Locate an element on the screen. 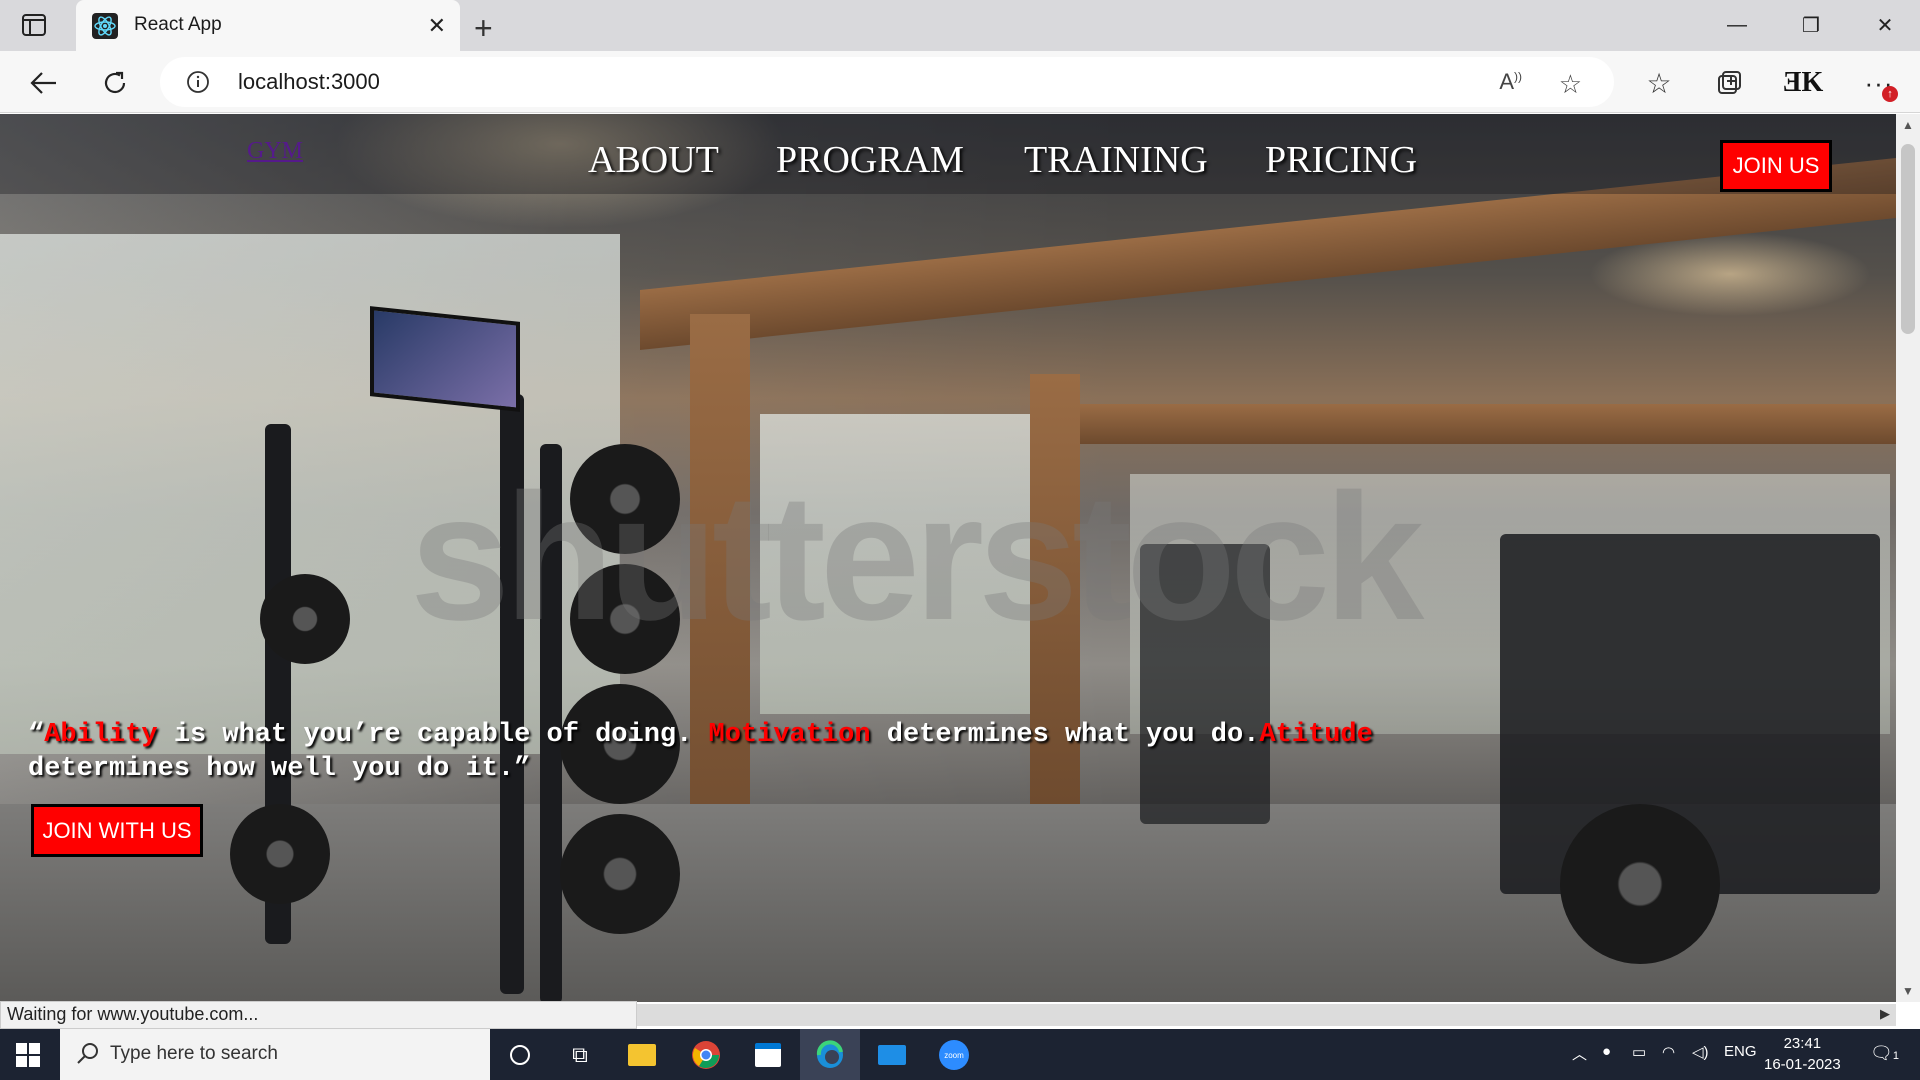 The width and height of the screenshot is (1920, 1080). nav-pricing: PRICING is located at coordinates (1341, 160).